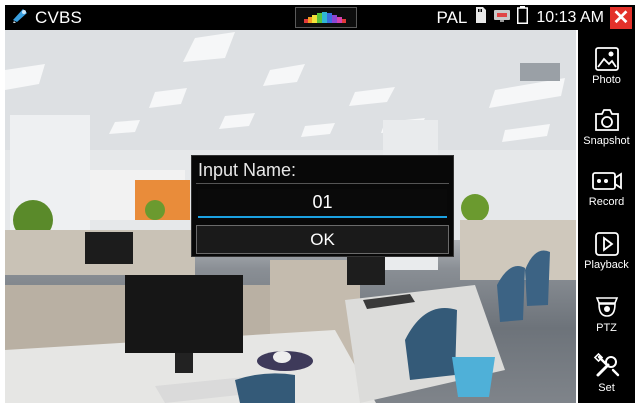 The height and width of the screenshot is (404, 635). I want to click on close-icon: ✕, so click(621, 17).